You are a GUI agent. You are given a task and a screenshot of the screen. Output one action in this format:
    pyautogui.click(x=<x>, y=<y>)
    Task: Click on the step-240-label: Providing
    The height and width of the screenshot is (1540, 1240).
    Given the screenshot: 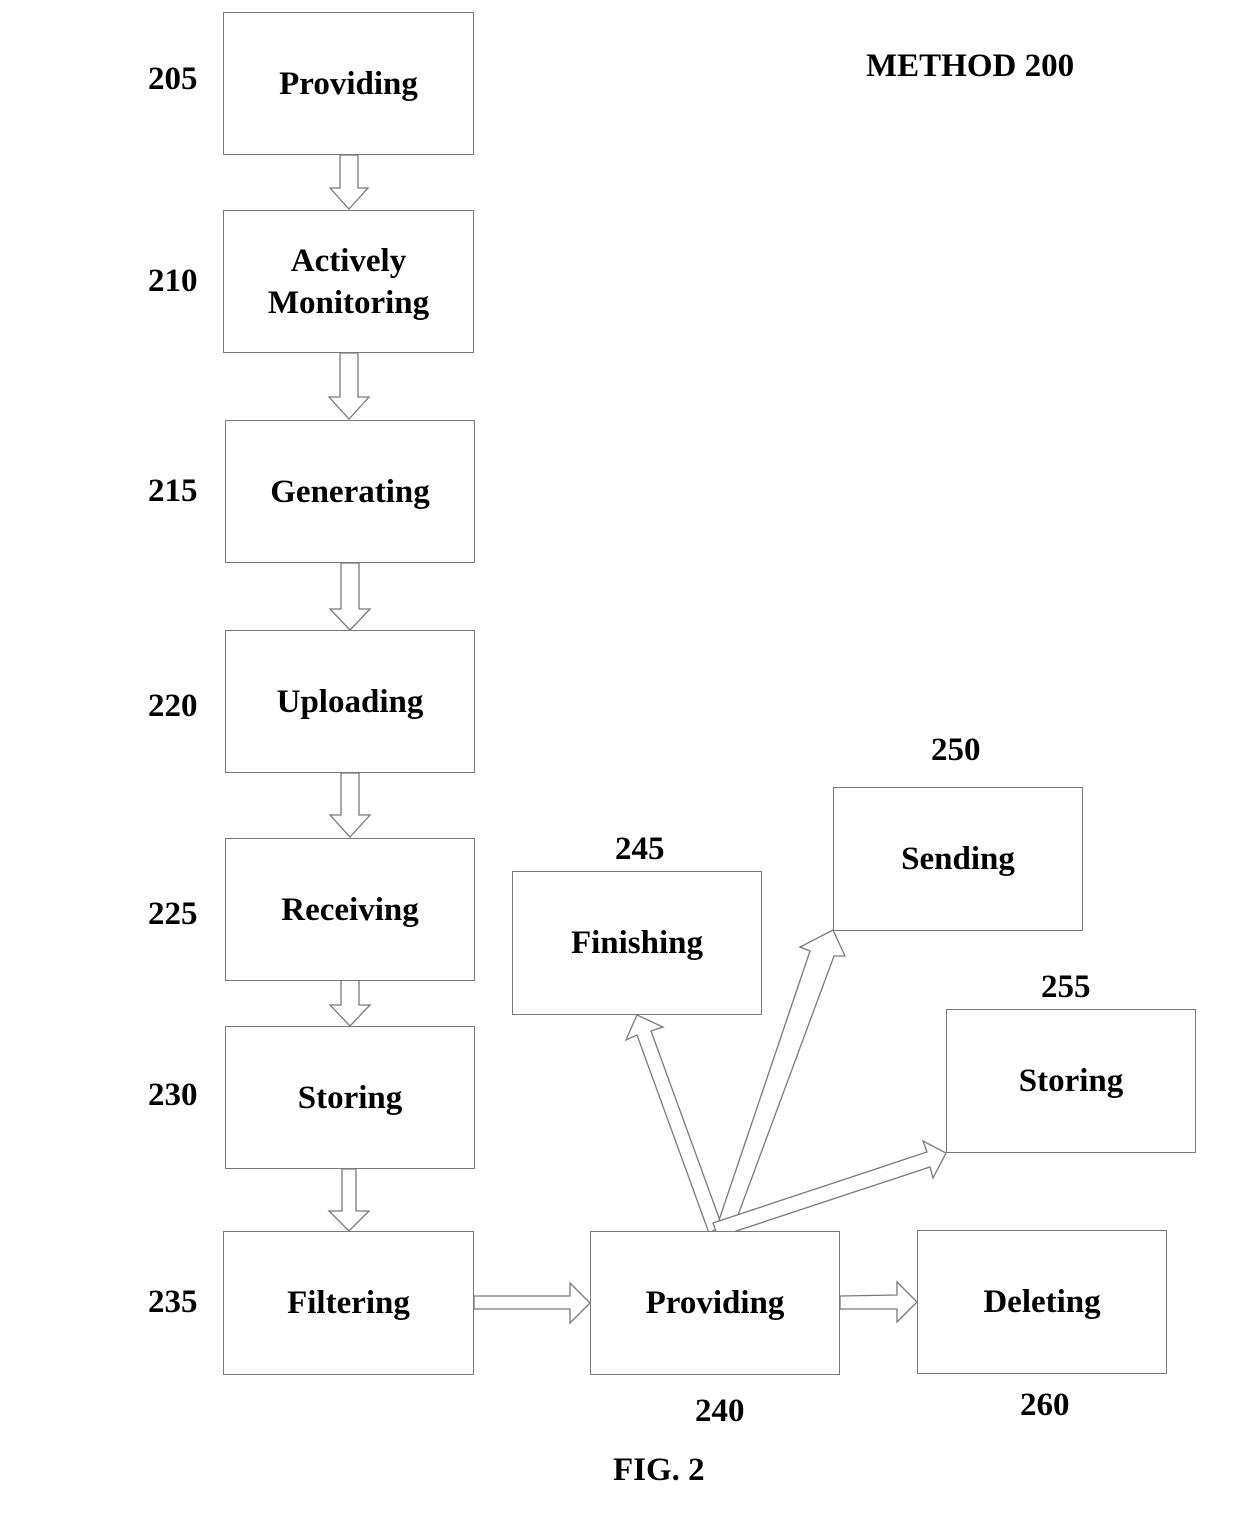 What is the action you would take?
    pyautogui.click(x=715, y=1303)
    